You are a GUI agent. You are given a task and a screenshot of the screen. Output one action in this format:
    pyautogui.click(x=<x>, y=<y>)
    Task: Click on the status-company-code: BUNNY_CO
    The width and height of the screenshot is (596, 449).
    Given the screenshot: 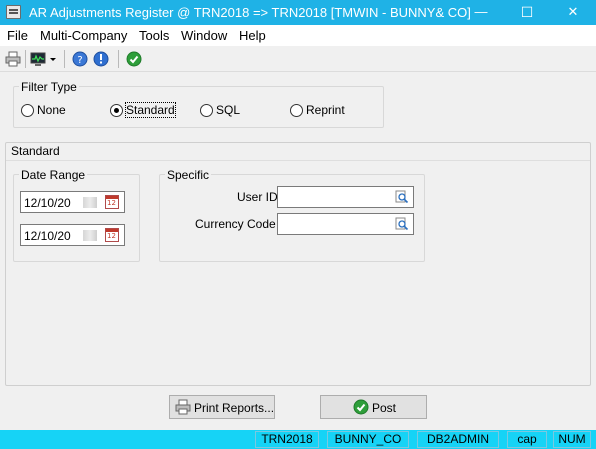 What is the action you would take?
    pyautogui.click(x=368, y=439)
    